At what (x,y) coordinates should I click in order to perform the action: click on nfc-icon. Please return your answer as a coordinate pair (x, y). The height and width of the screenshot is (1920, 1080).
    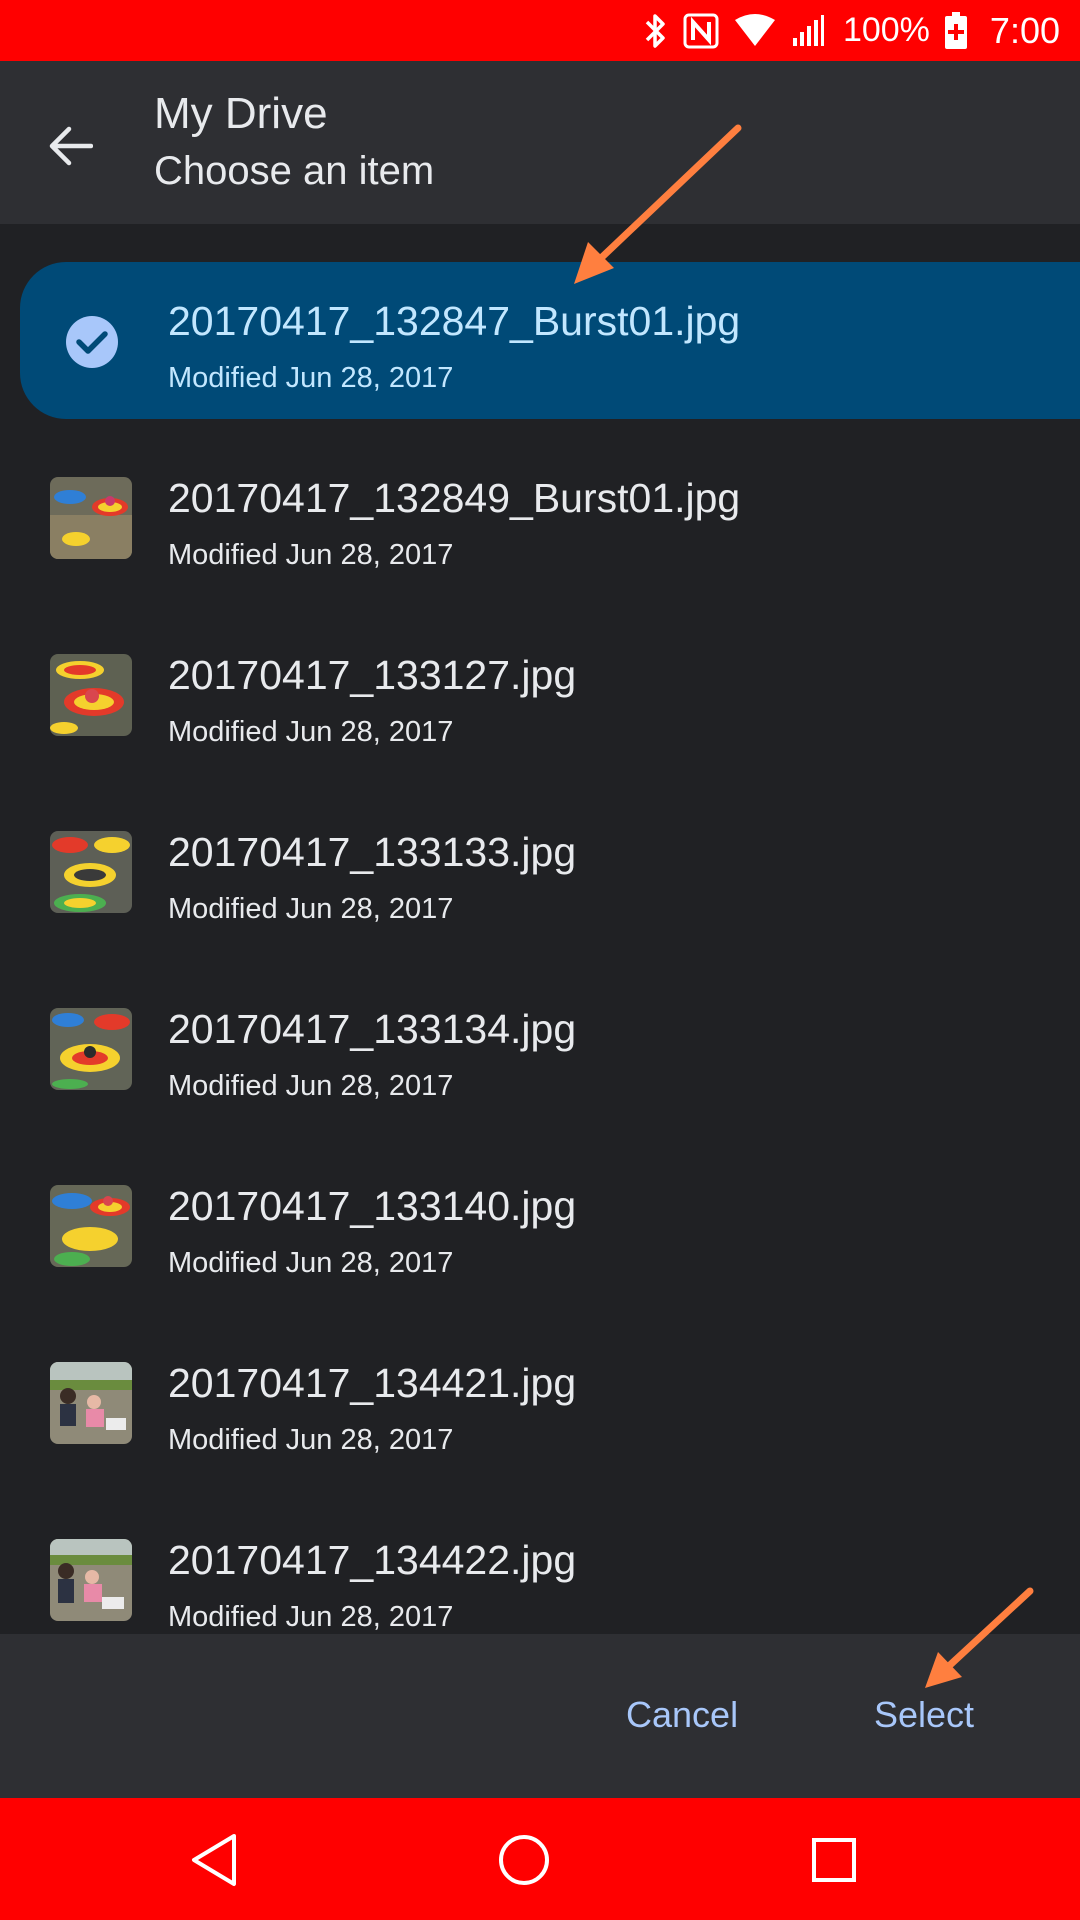
    Looking at the image, I should click on (701, 31).